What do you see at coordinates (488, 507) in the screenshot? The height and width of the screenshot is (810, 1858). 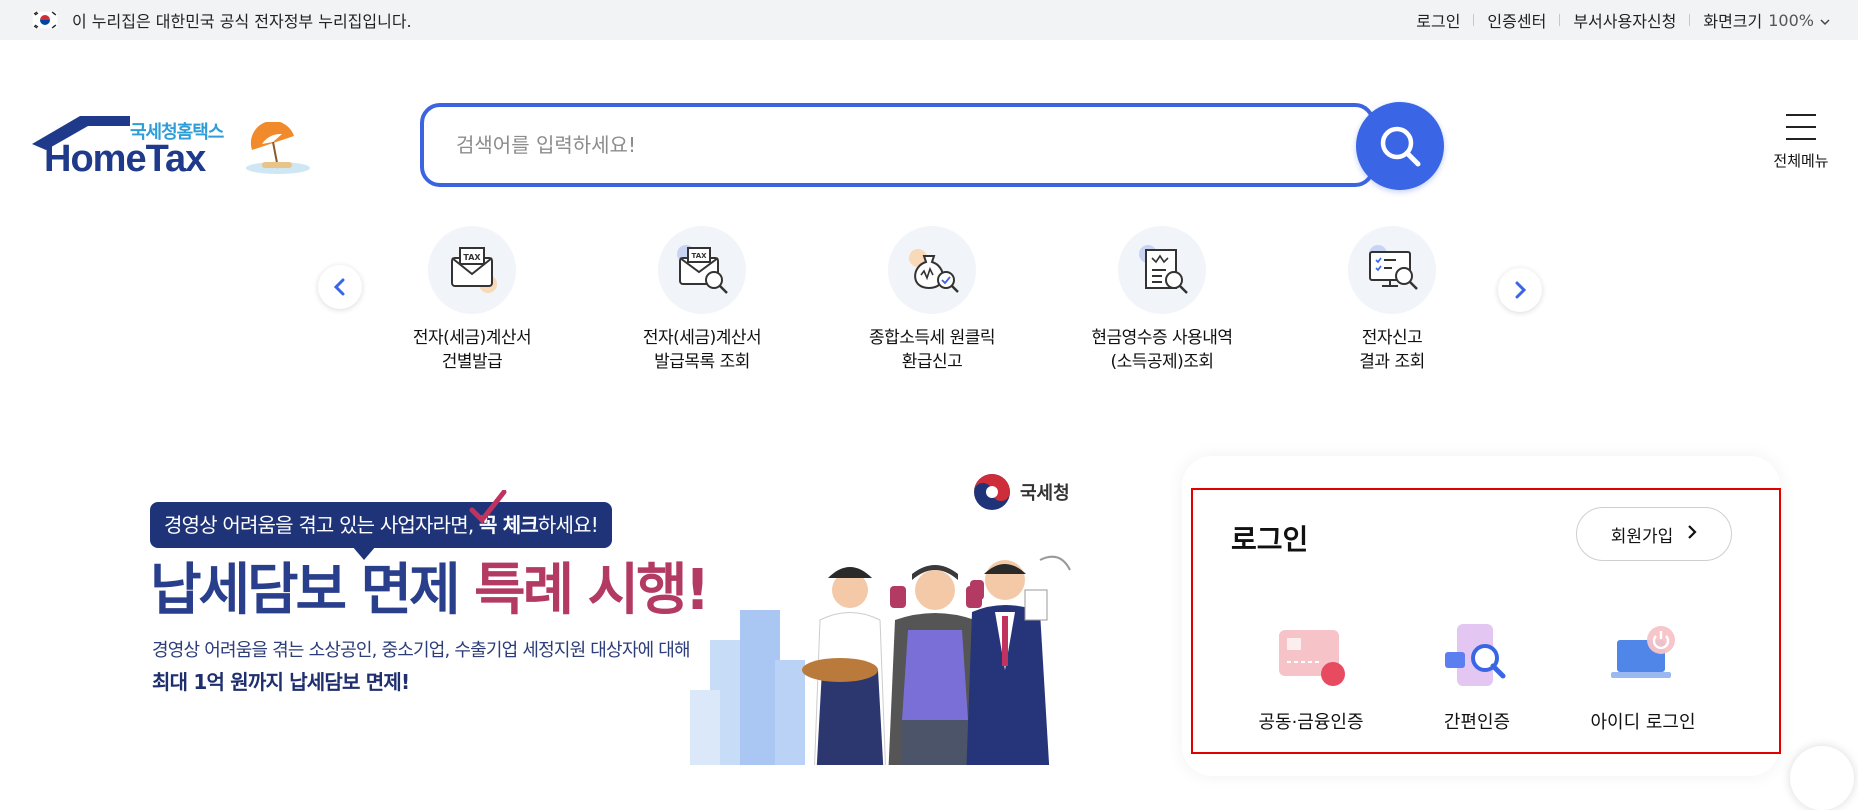 I see `checkmark-icon` at bounding box center [488, 507].